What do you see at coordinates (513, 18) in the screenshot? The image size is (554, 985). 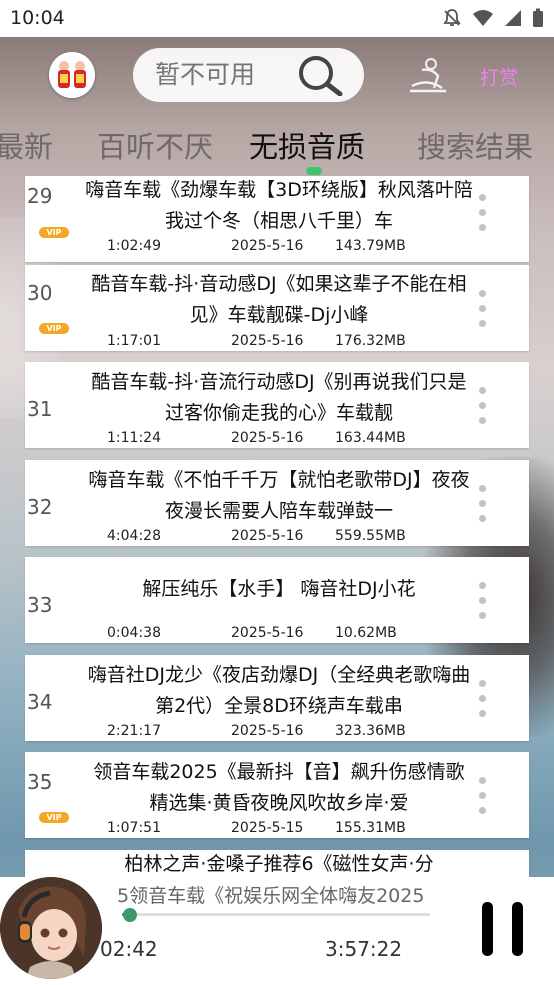 I see `signal-icon` at bounding box center [513, 18].